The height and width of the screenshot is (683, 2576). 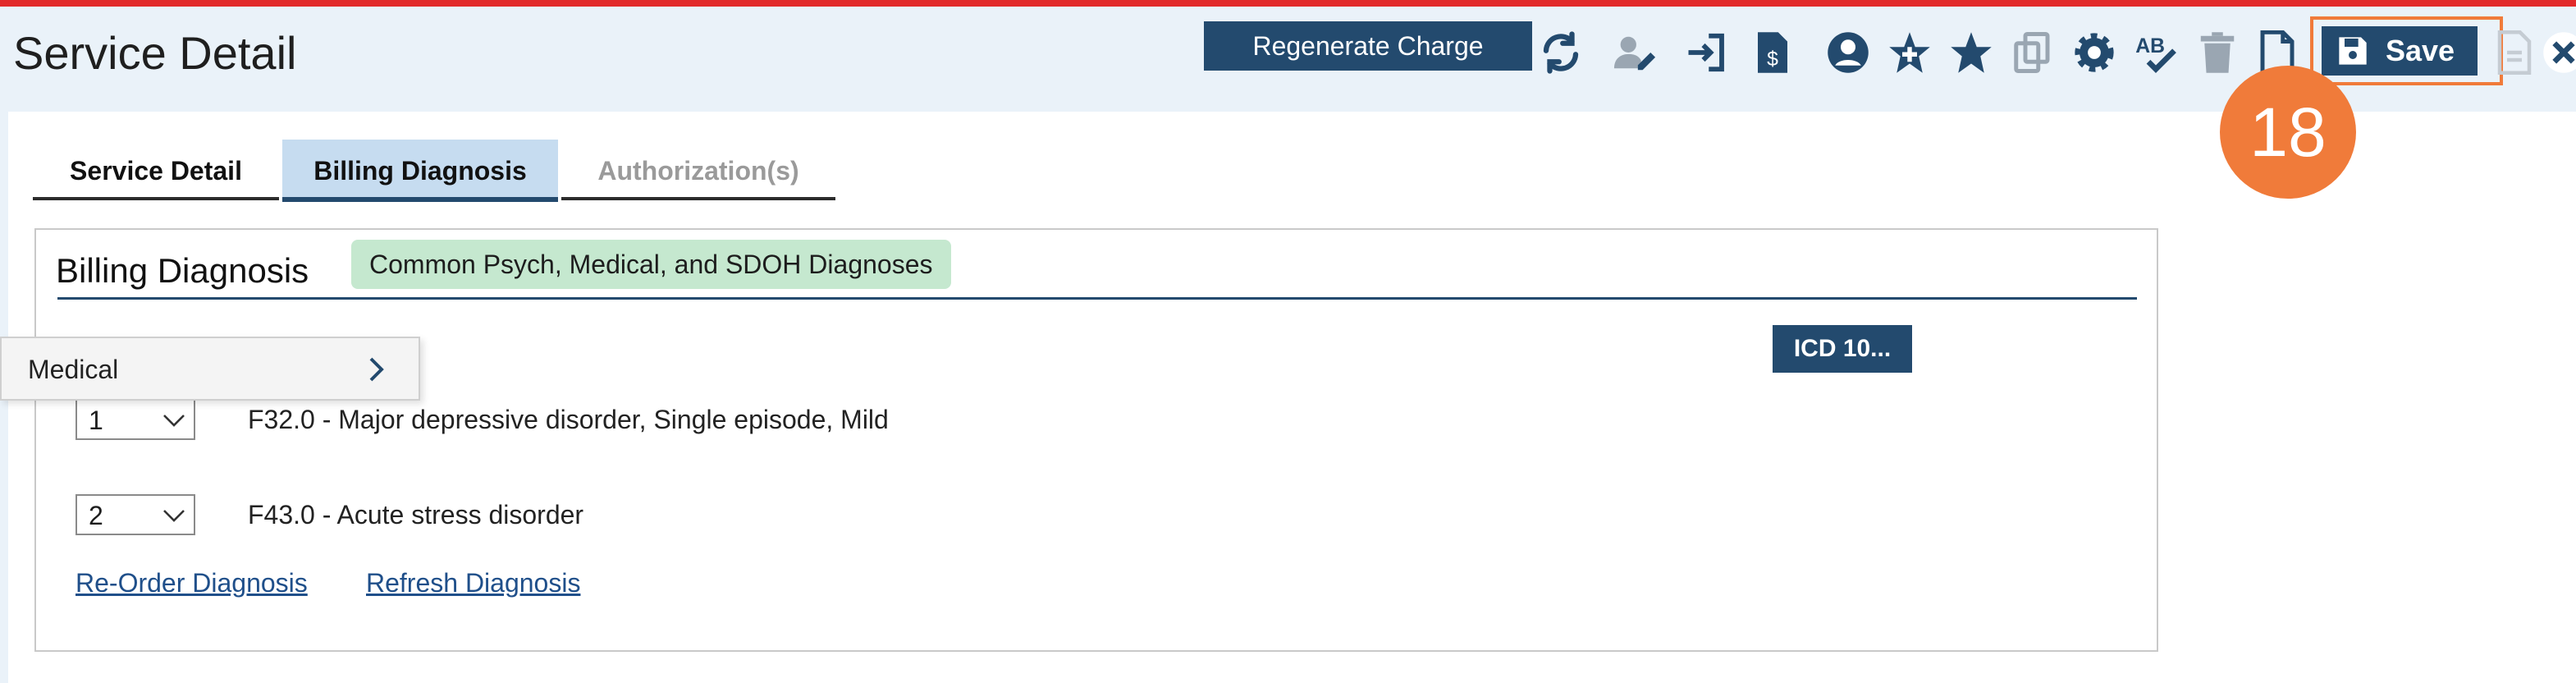 I want to click on diagnosis-order-value: 1, so click(x=96, y=420).